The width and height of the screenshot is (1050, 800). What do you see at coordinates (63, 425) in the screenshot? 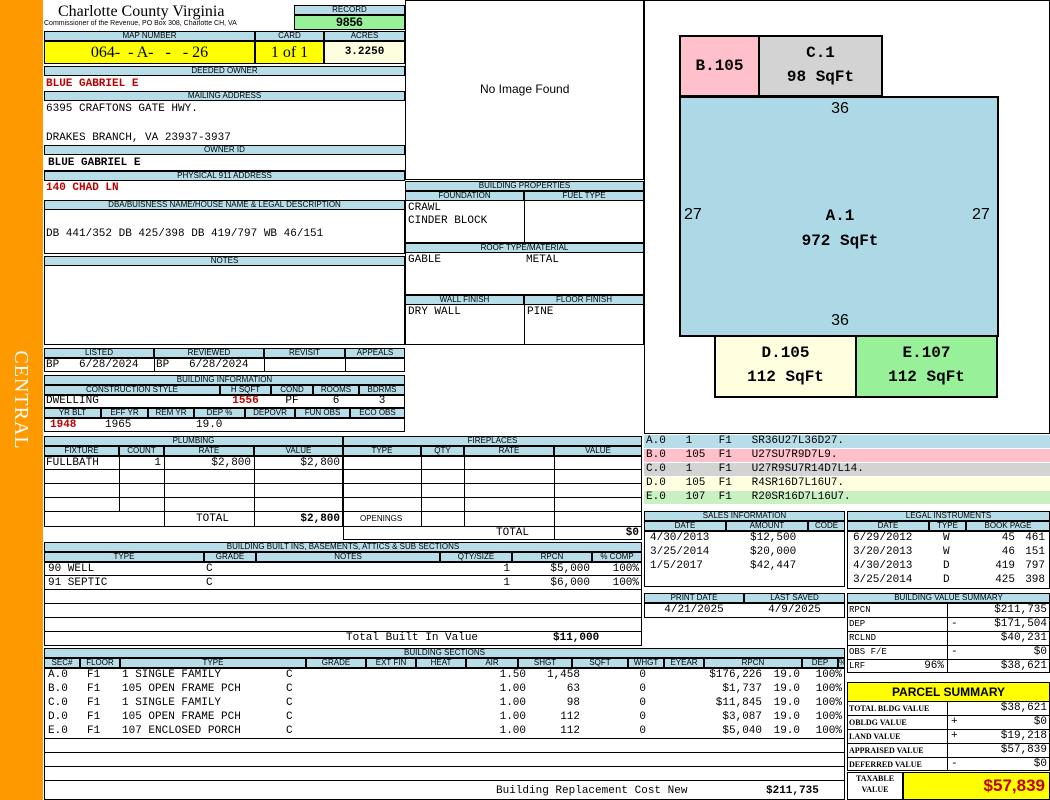
I see `yrblt-value: 1948` at bounding box center [63, 425].